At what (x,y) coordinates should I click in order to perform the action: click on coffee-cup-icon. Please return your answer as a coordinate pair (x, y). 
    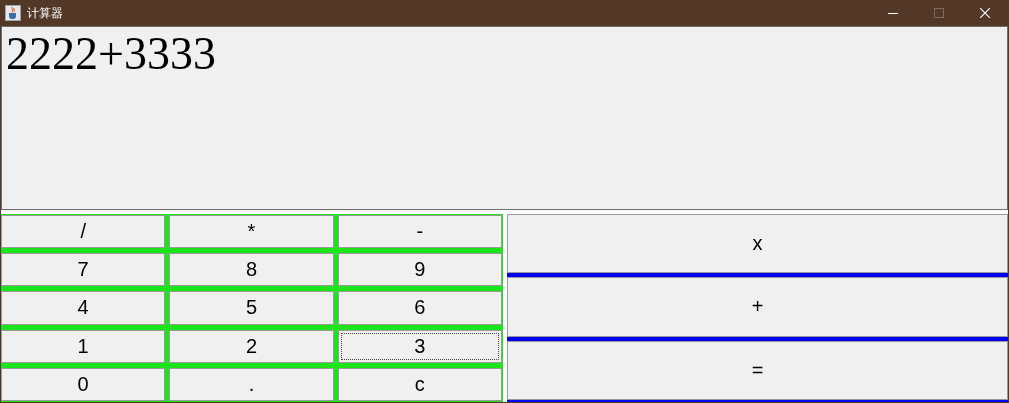
    Looking at the image, I should click on (13, 13).